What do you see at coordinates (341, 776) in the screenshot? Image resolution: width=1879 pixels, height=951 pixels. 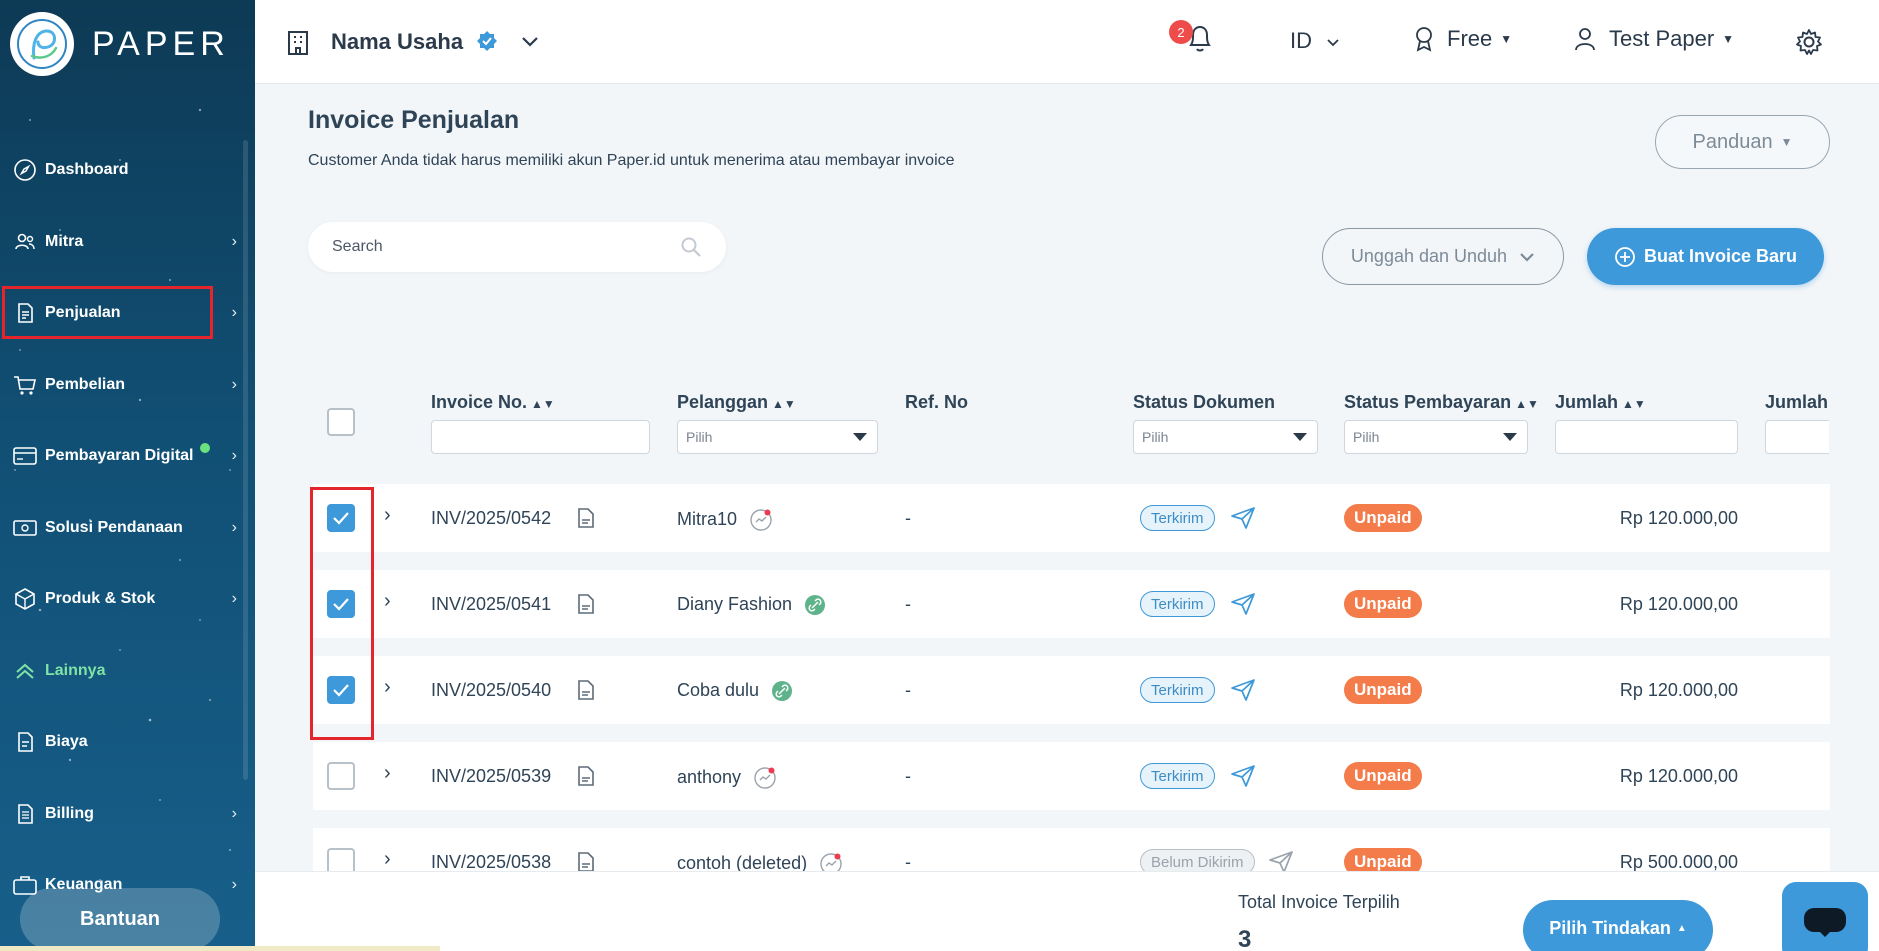 I see `row-checkbox` at bounding box center [341, 776].